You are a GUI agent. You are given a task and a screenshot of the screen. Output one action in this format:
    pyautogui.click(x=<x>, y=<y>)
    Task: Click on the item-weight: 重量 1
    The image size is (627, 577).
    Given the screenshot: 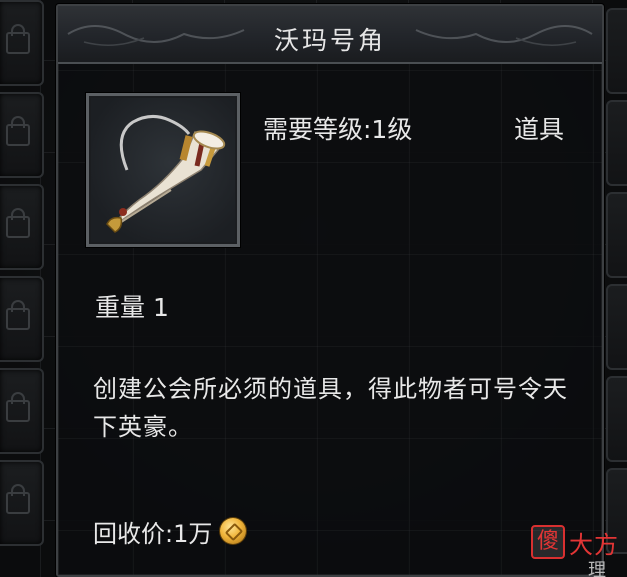 What is the action you would take?
    pyautogui.click(x=132, y=307)
    